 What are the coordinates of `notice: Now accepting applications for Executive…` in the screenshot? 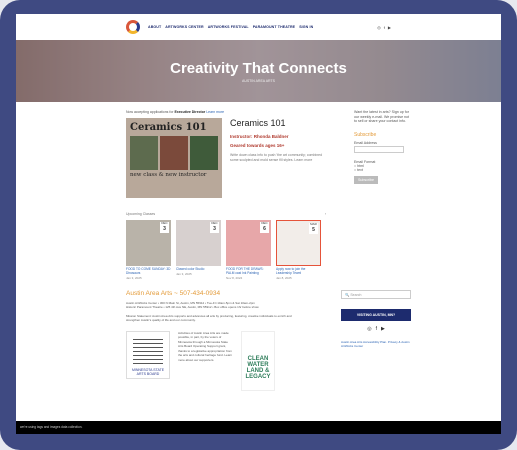 It's located at (226, 112).